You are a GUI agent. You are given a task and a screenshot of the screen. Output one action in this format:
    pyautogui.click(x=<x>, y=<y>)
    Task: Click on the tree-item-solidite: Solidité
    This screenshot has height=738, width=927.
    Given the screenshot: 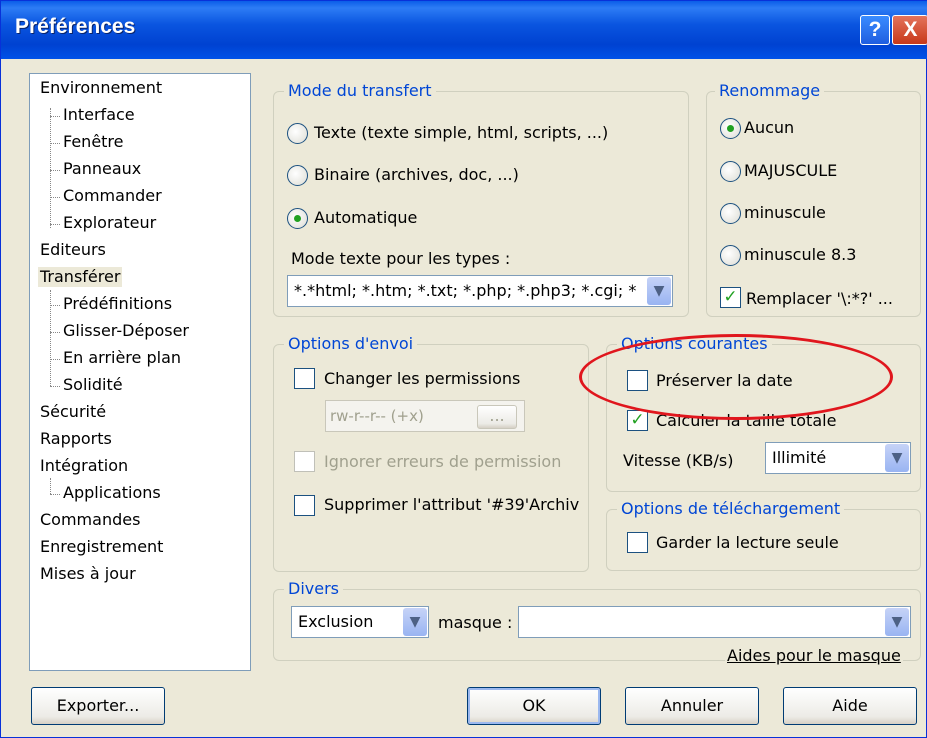 What is the action you would take?
    pyautogui.click(x=93, y=385)
    